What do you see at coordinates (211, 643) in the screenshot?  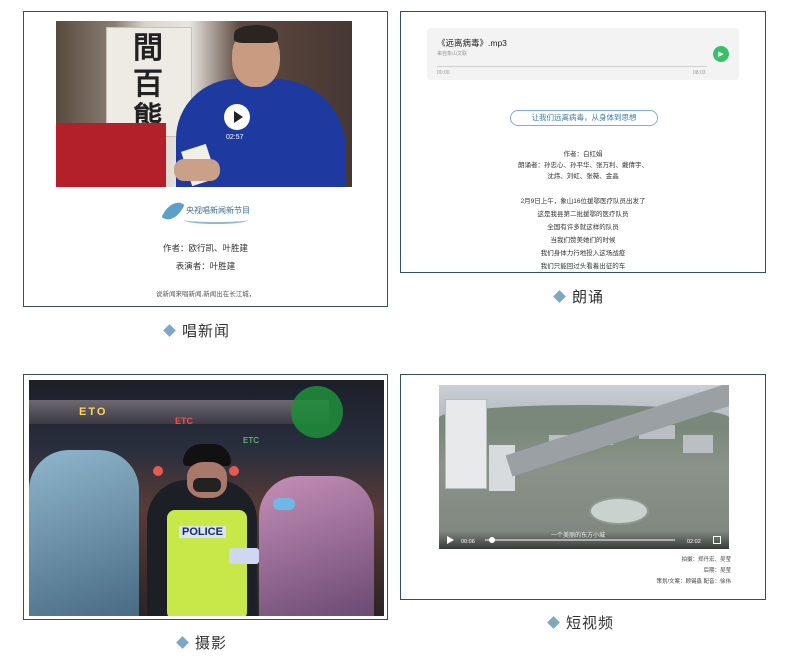 I see `caption-label: 摄影` at bounding box center [211, 643].